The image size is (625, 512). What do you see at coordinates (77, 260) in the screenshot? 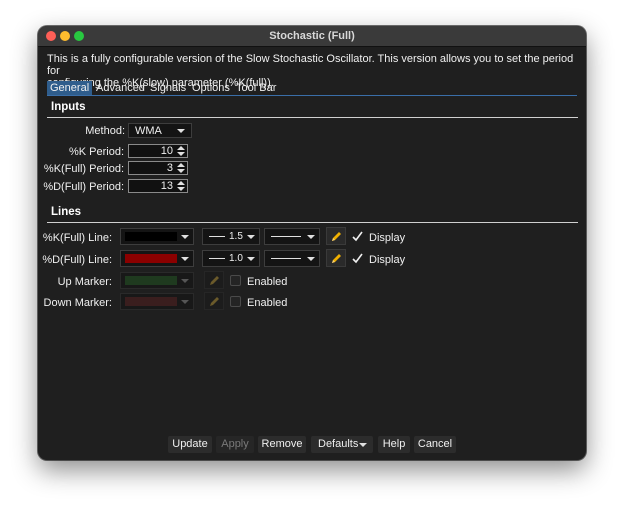
I see `d-full-line-label: %D(Full) Line:` at bounding box center [77, 260].